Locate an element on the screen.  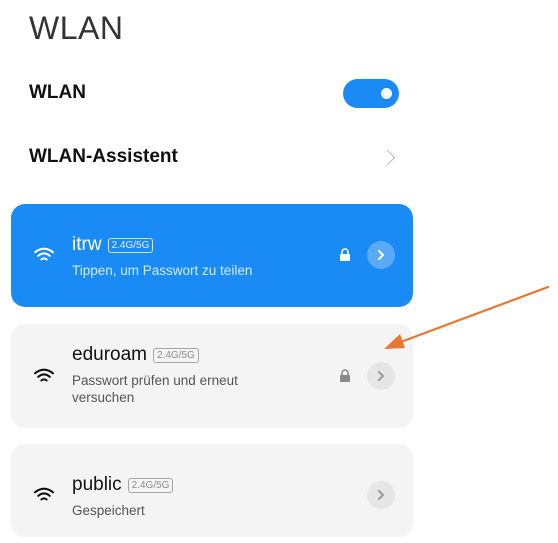
wlan-toggle-switch is located at coordinates (371, 93).